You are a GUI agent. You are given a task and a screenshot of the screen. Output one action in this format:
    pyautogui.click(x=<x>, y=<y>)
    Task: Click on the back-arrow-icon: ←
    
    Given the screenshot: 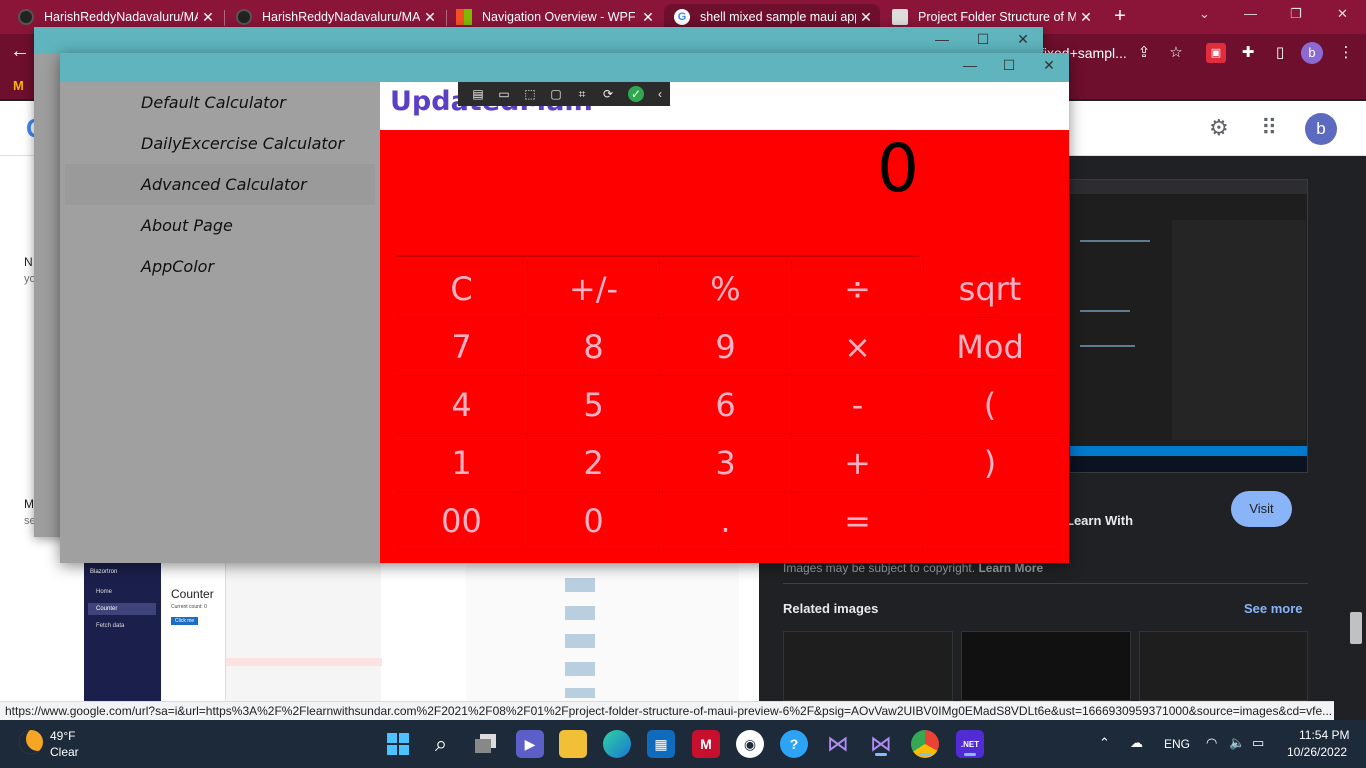 What is the action you would take?
    pyautogui.click(x=20, y=51)
    